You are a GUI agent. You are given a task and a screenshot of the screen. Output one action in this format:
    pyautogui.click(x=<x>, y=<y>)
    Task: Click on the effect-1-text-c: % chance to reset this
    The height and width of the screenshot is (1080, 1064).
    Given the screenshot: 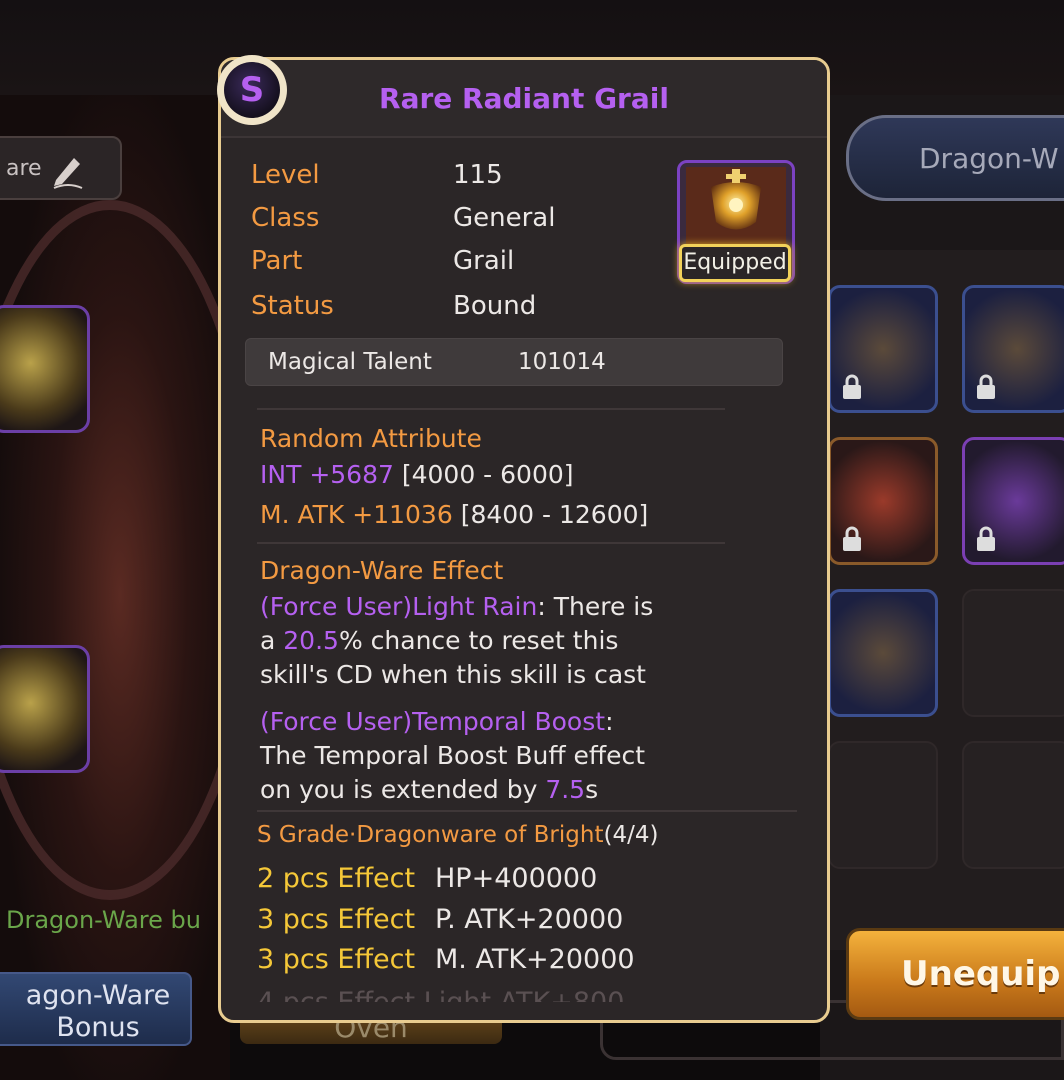 What is the action you would take?
    pyautogui.click(x=478, y=640)
    